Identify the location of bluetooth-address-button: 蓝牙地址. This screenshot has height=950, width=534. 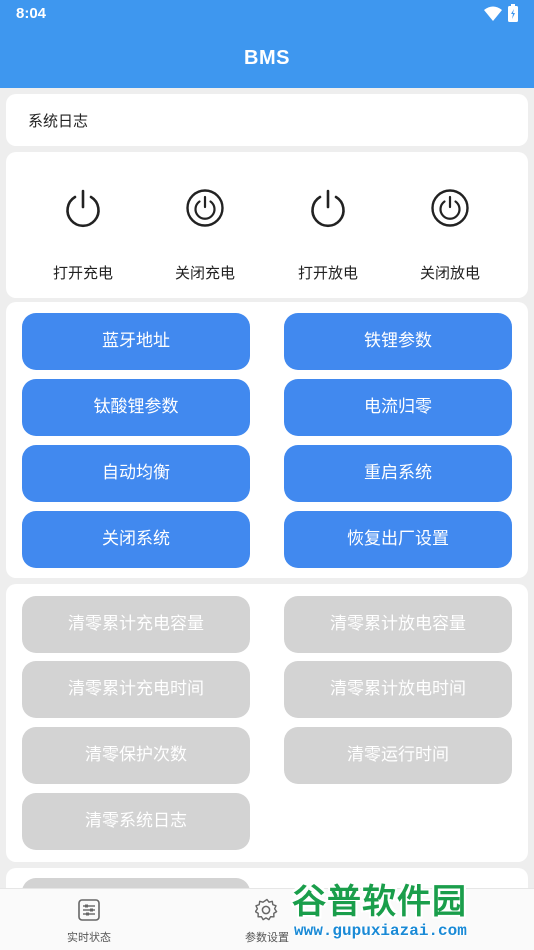
(136, 341).